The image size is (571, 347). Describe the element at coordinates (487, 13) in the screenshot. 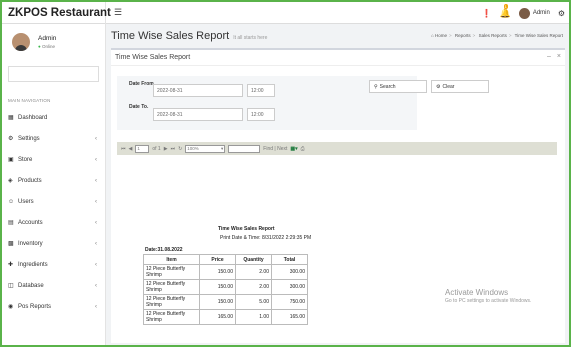

I see `info-icon: ❗` at that location.